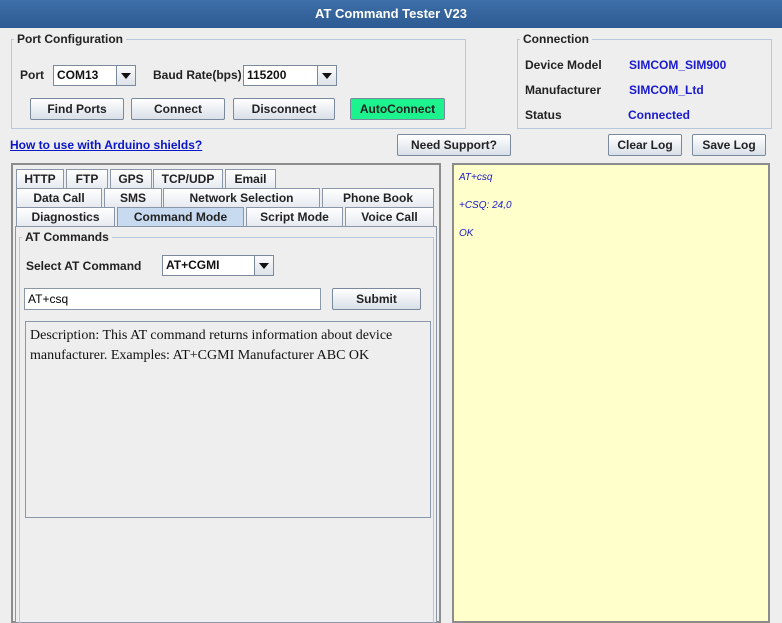 This screenshot has width=782, height=623. I want to click on connect-button: Connect, so click(178, 109).